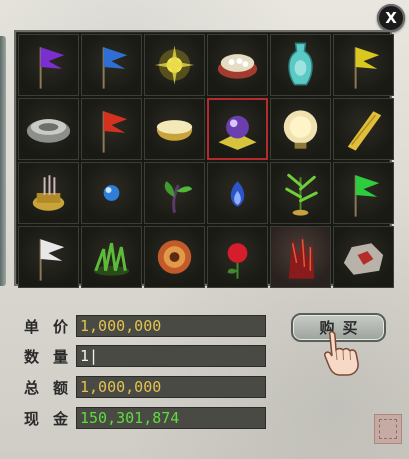 Image resolution: width=409 pixels, height=459 pixels. I want to click on blue-flame-icon, so click(237, 194).